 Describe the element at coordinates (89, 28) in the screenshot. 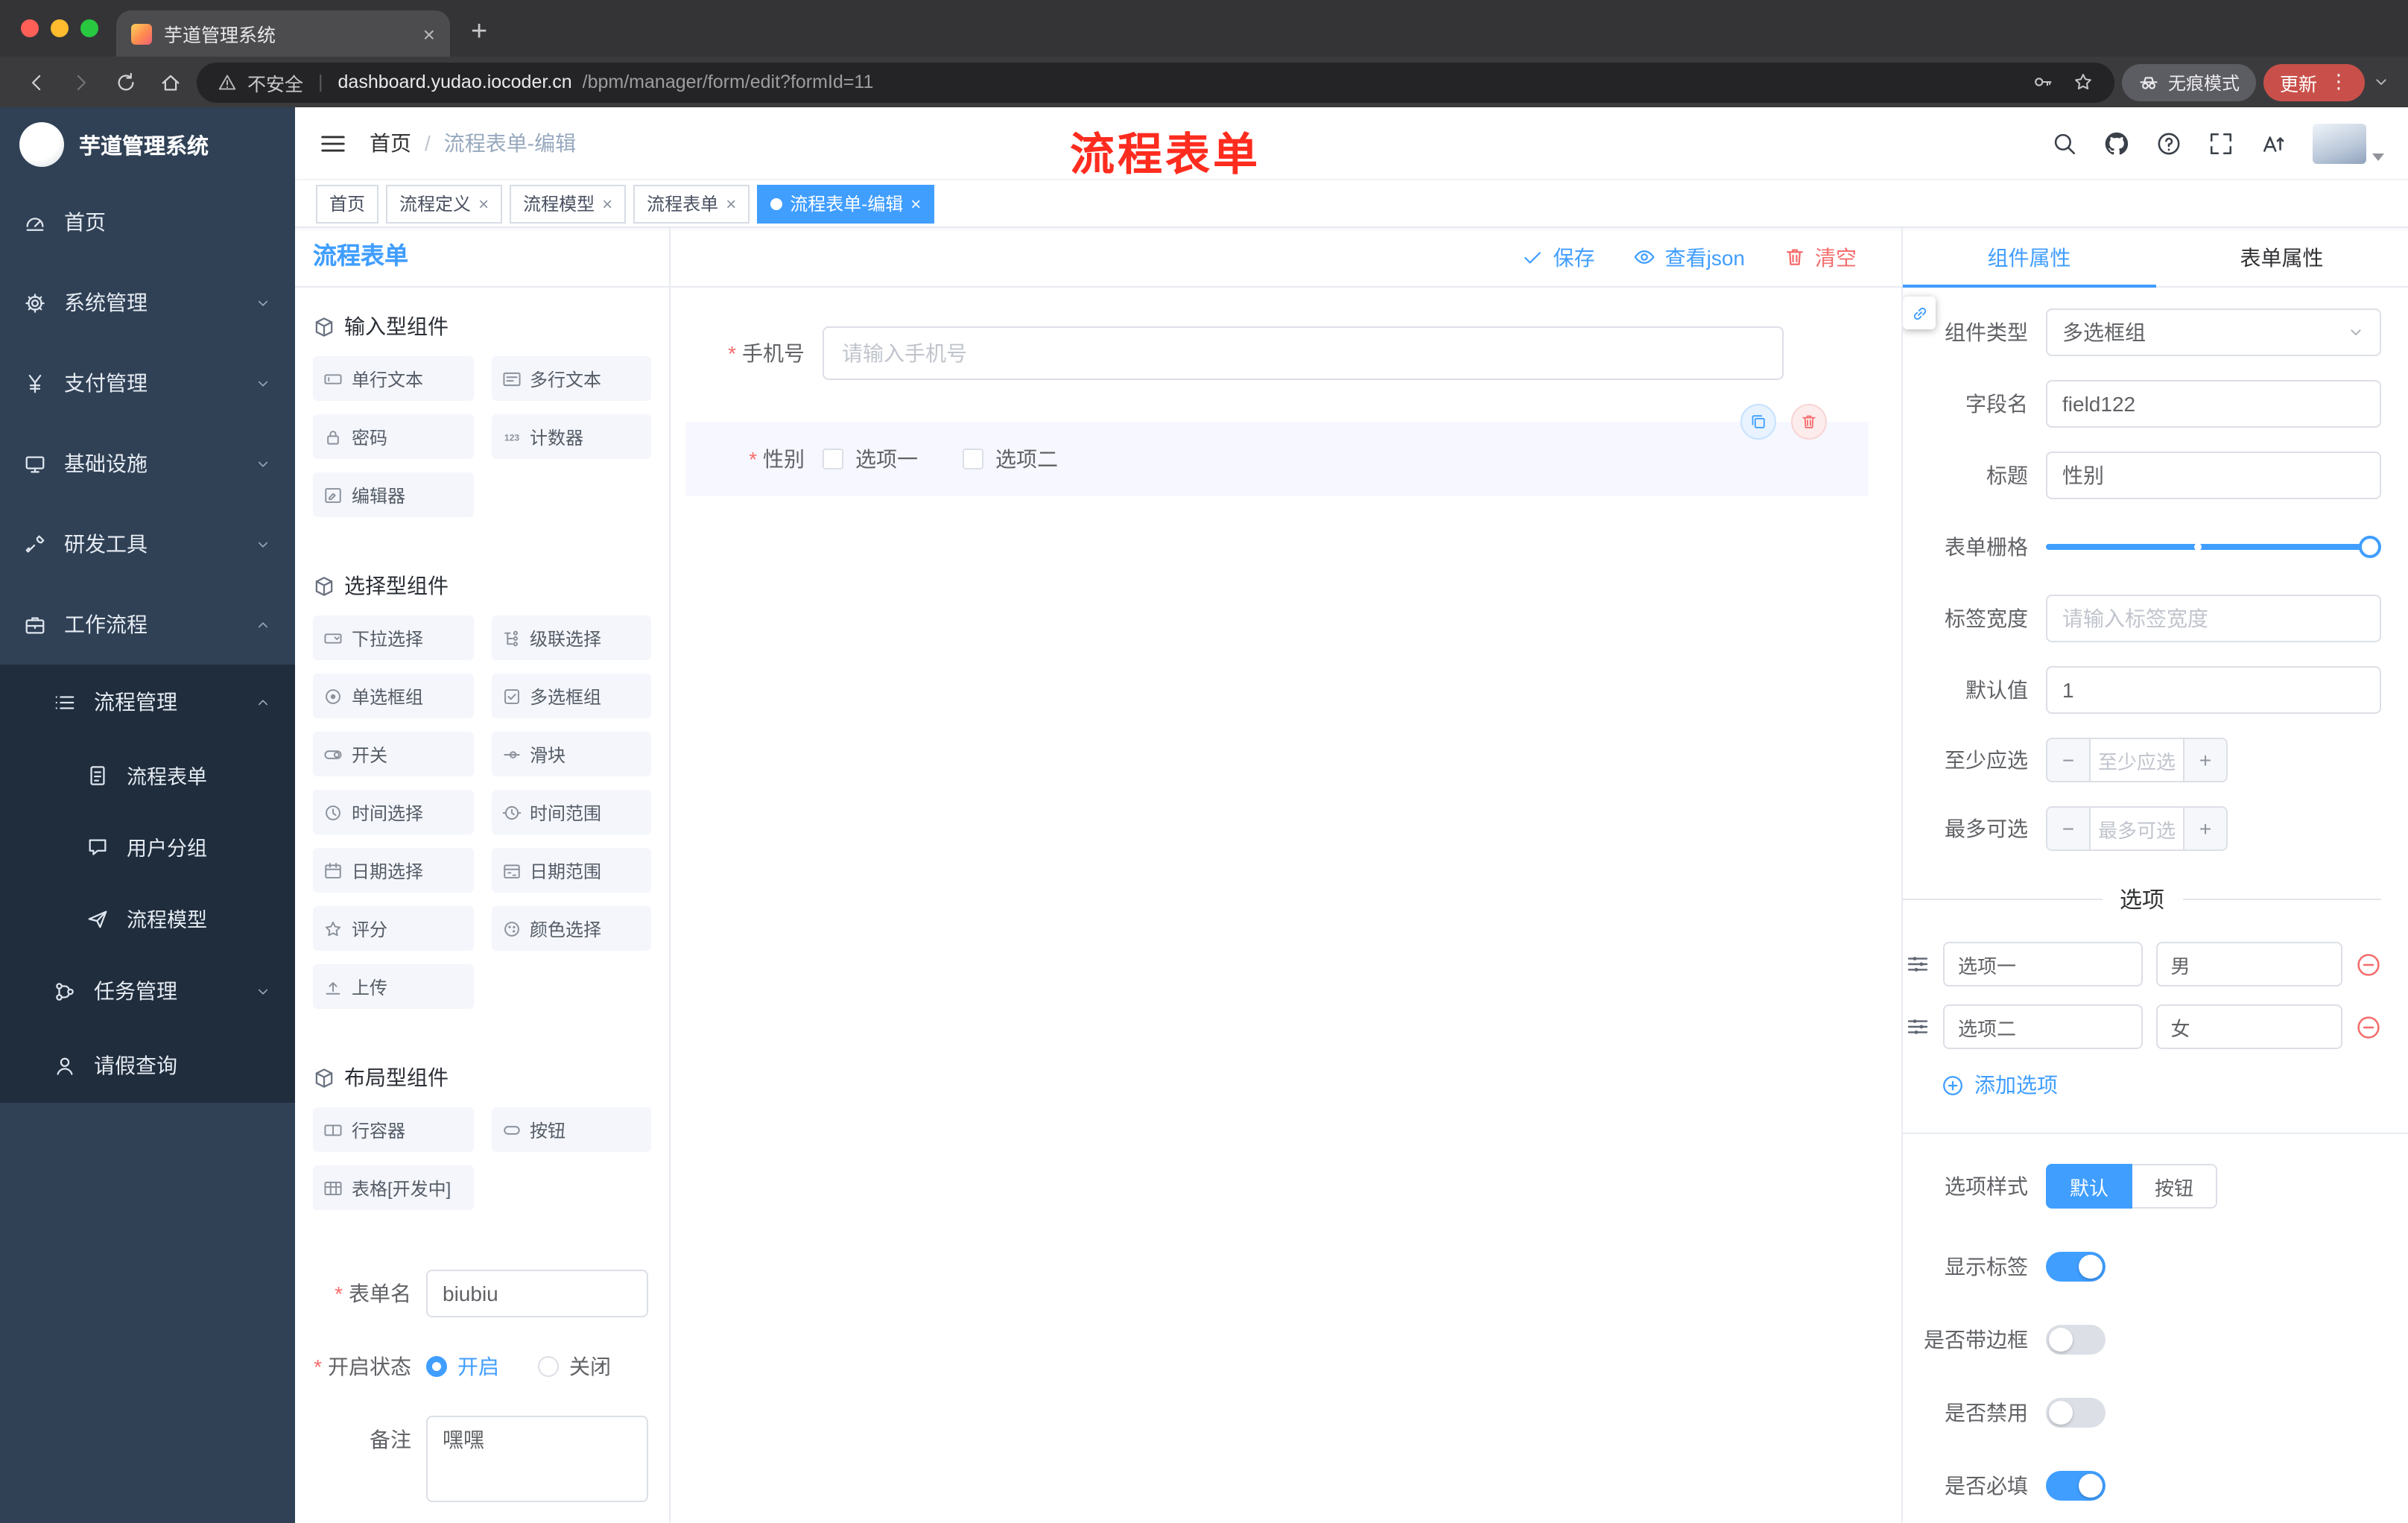

I see `window-zoom-button` at that location.